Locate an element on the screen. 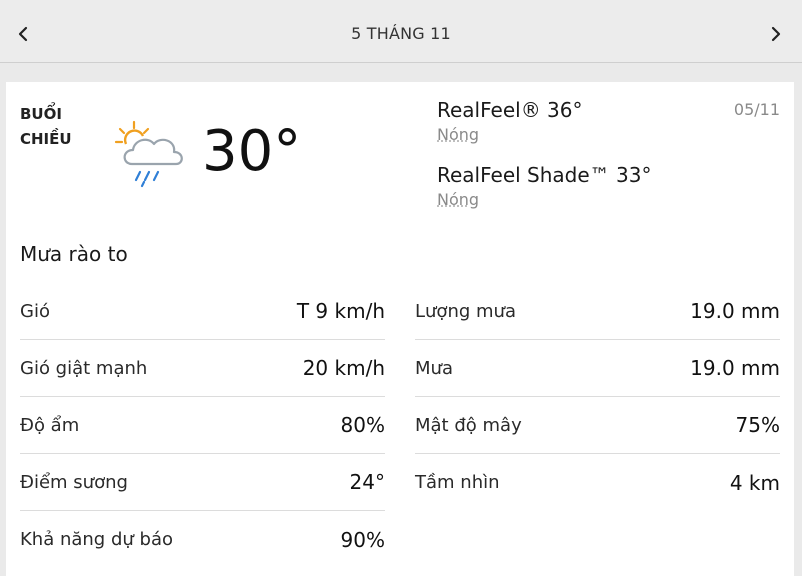  date-navigation-bar: 5 THÁNG 11 is located at coordinates (401, 31).